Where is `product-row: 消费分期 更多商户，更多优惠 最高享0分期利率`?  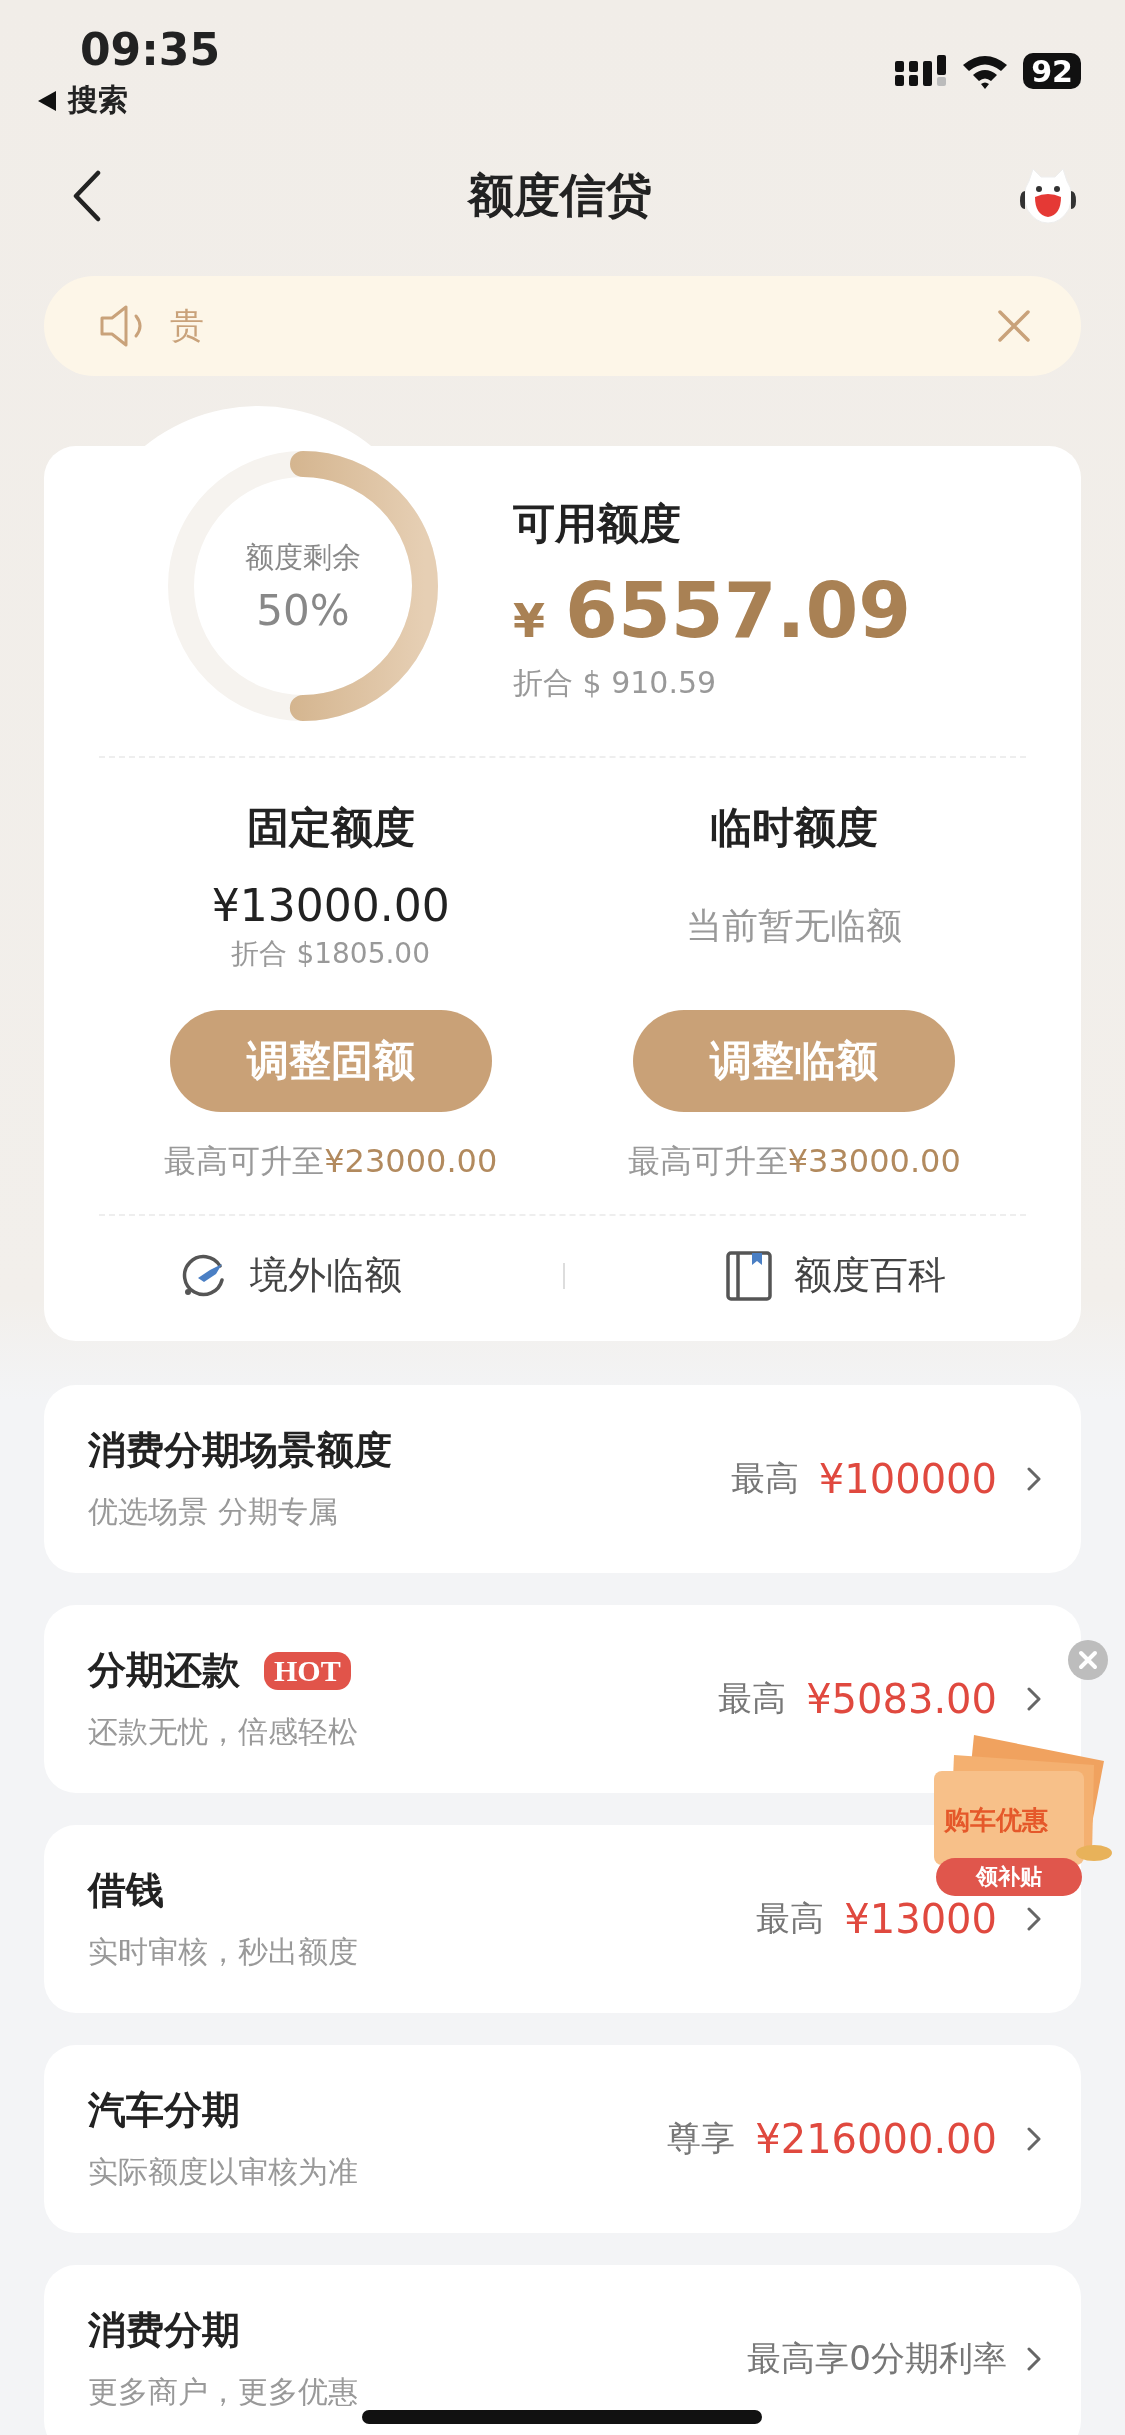 product-row: 消费分期 更多商户，更多优惠 最高享0分期利率 is located at coordinates (562, 2350).